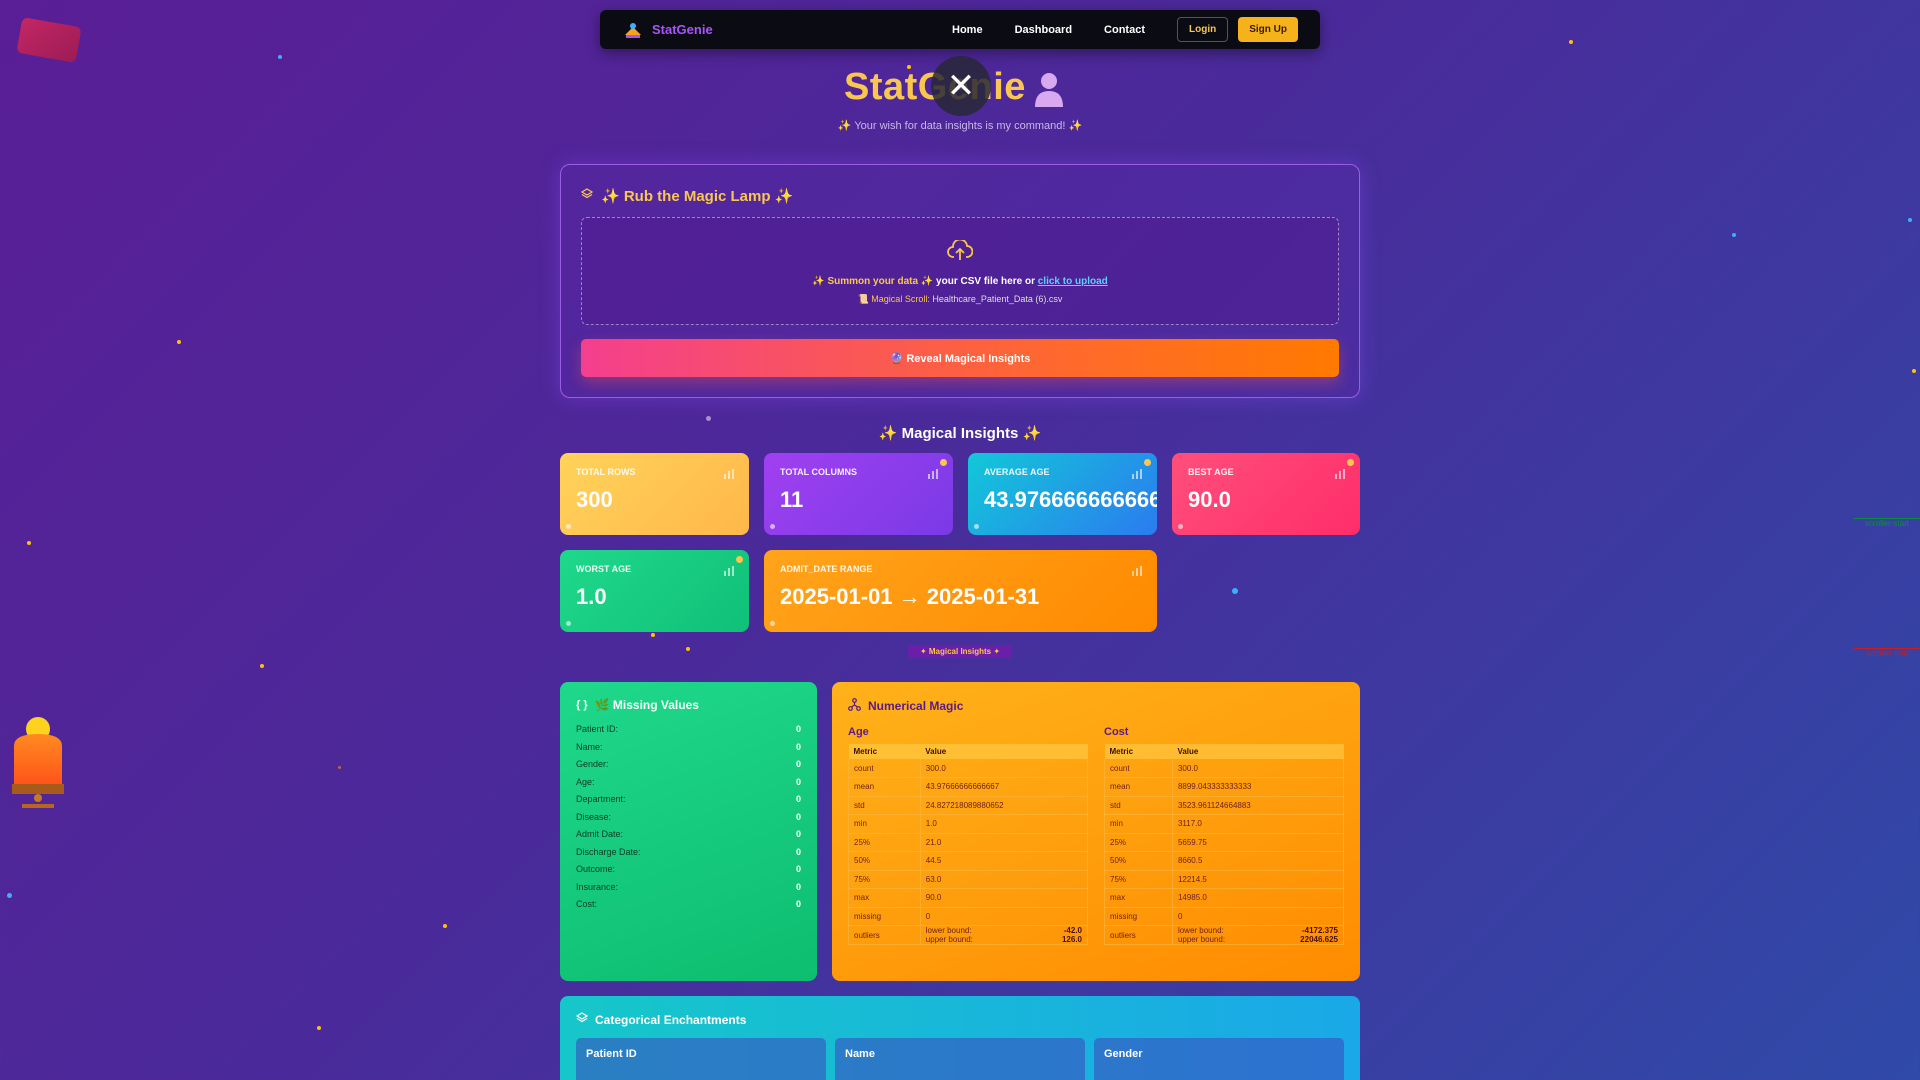  I want to click on brand-name: StatGenie, so click(682, 29).